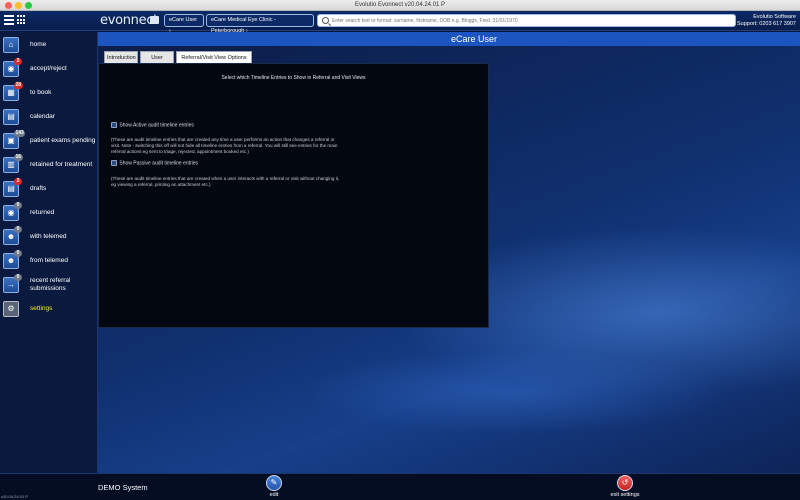 Image resolution: width=800 pixels, height=500 pixels. What do you see at coordinates (774, 17) in the screenshot?
I see `company-name: Evolutio Software` at bounding box center [774, 17].